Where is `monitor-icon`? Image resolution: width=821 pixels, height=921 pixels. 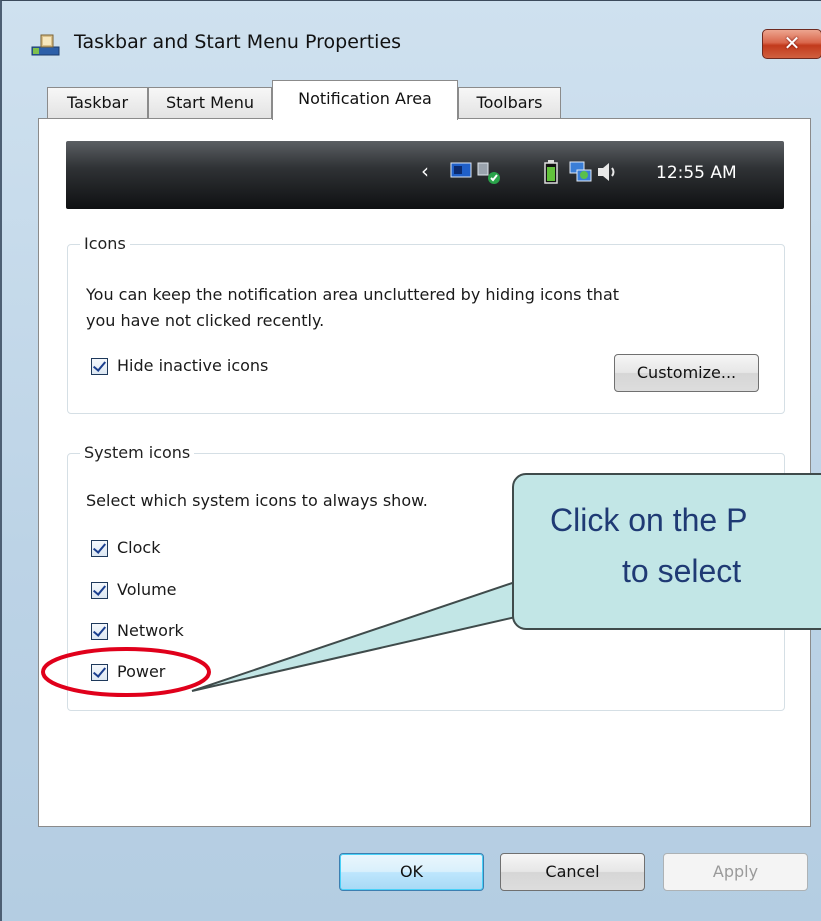
monitor-icon is located at coordinates (461, 170).